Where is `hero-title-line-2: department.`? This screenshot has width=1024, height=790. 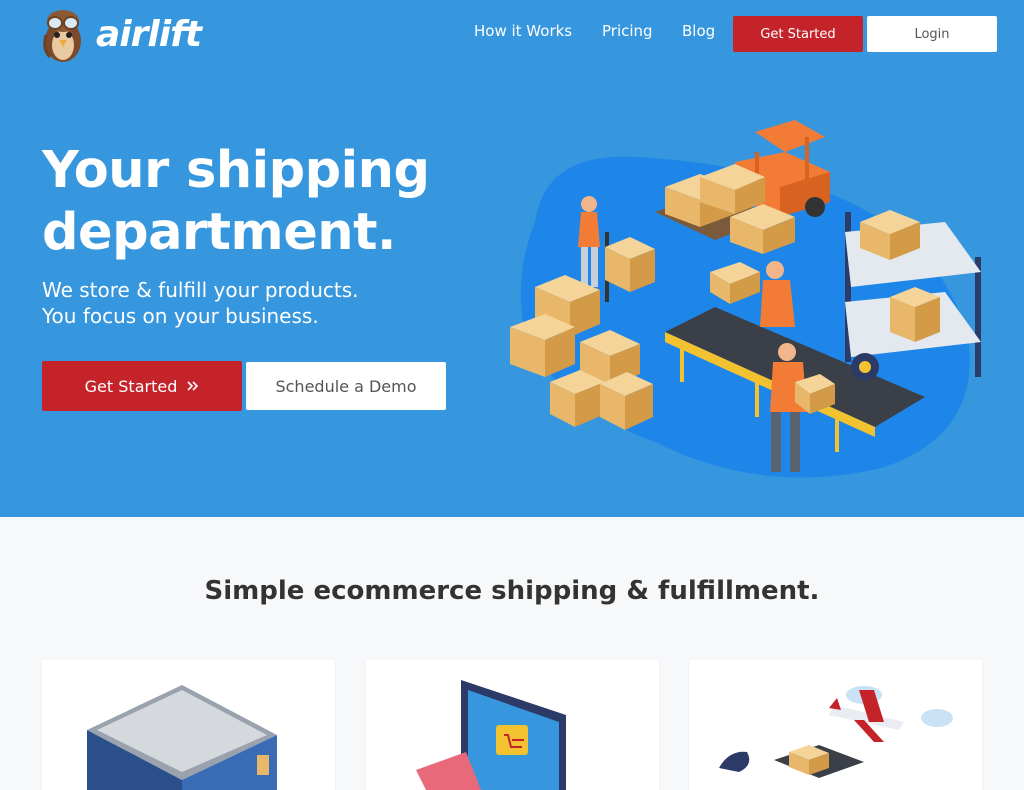 hero-title-line-2: department. is located at coordinates (219, 232).